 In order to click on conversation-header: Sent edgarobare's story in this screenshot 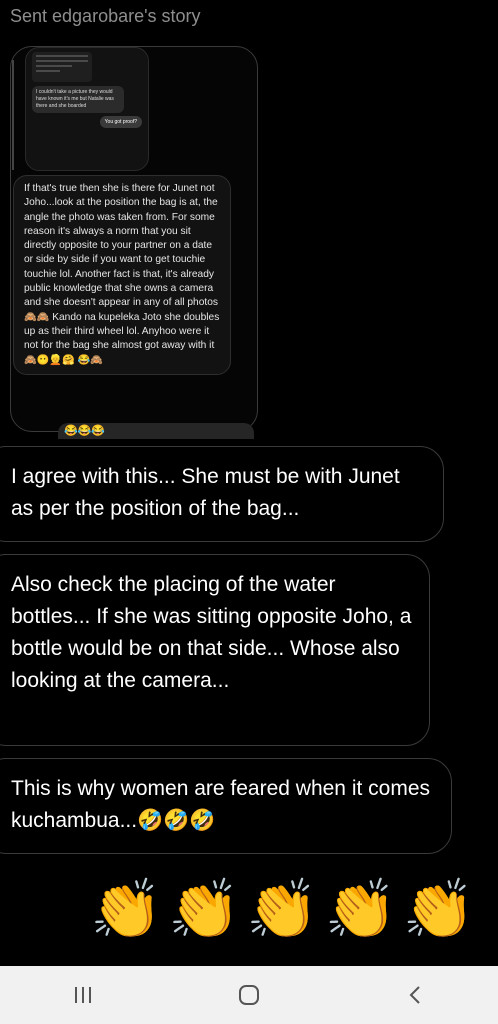, I will do `click(105, 16)`.